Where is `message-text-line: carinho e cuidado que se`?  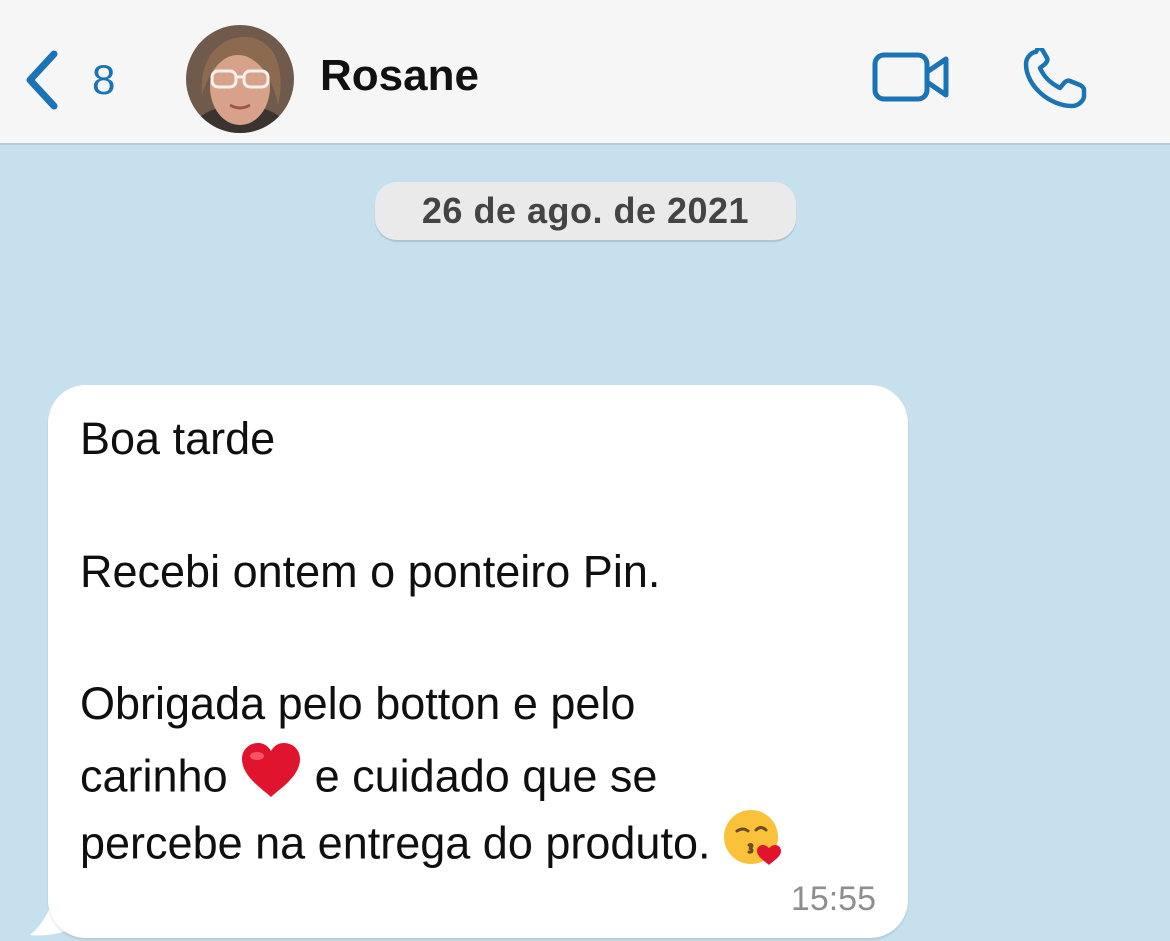
message-text-line: carinho e cuidado que se is located at coordinates (369, 777).